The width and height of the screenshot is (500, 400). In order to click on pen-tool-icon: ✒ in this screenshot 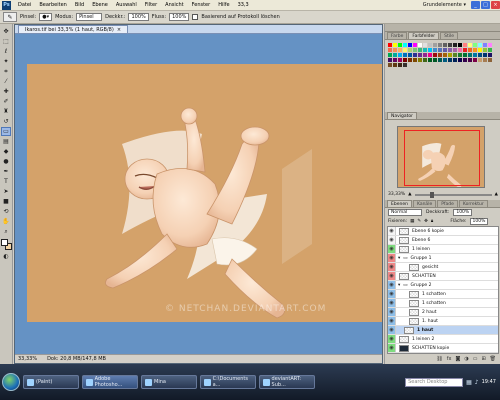, I will do `click(6, 171)`.